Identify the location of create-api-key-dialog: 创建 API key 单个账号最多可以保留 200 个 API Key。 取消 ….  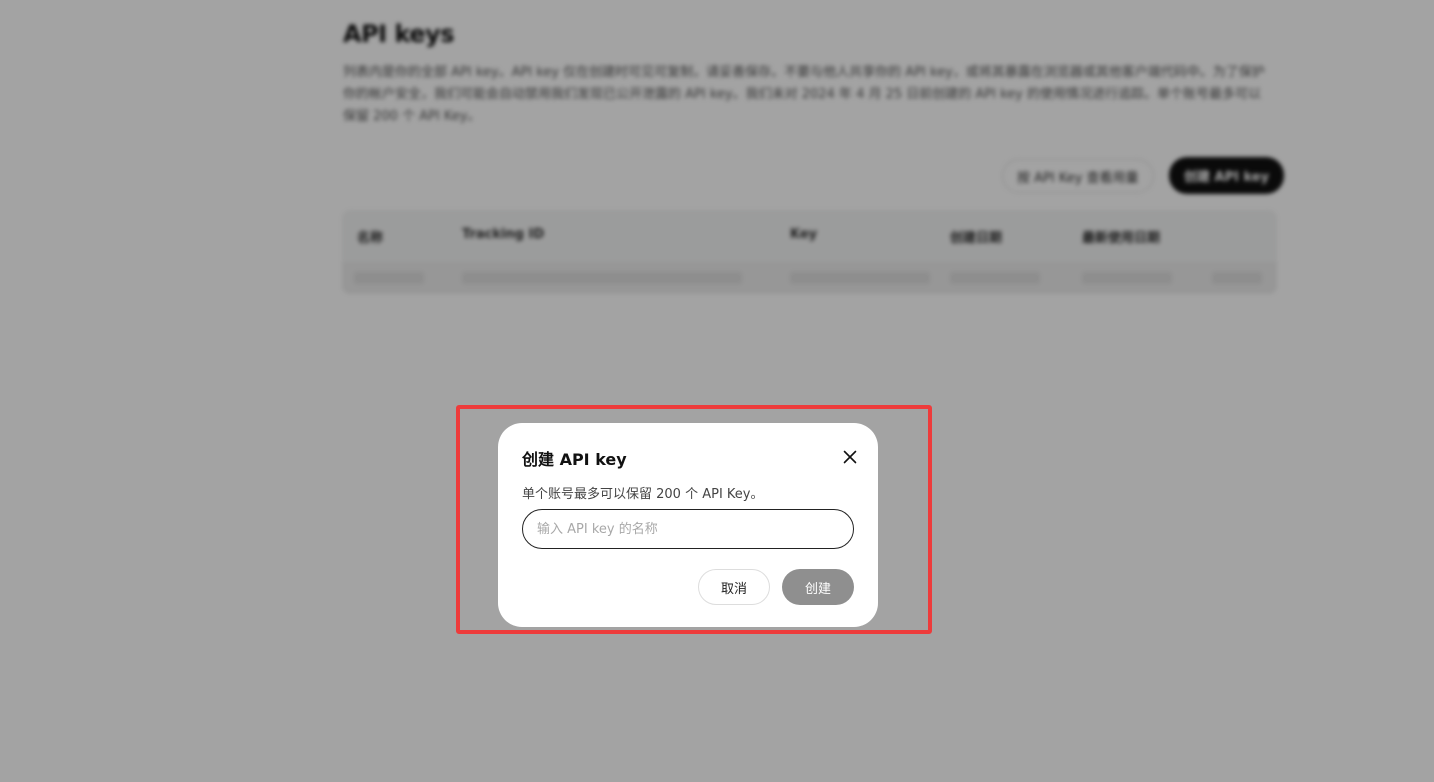
(688, 525).